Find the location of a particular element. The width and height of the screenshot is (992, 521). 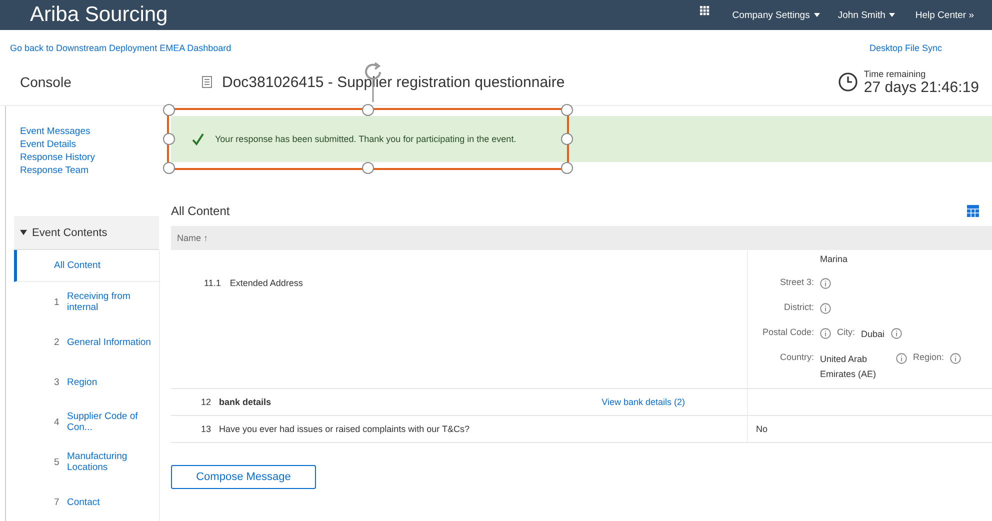

header-menu: Company Settings is located at coordinates (776, 15).